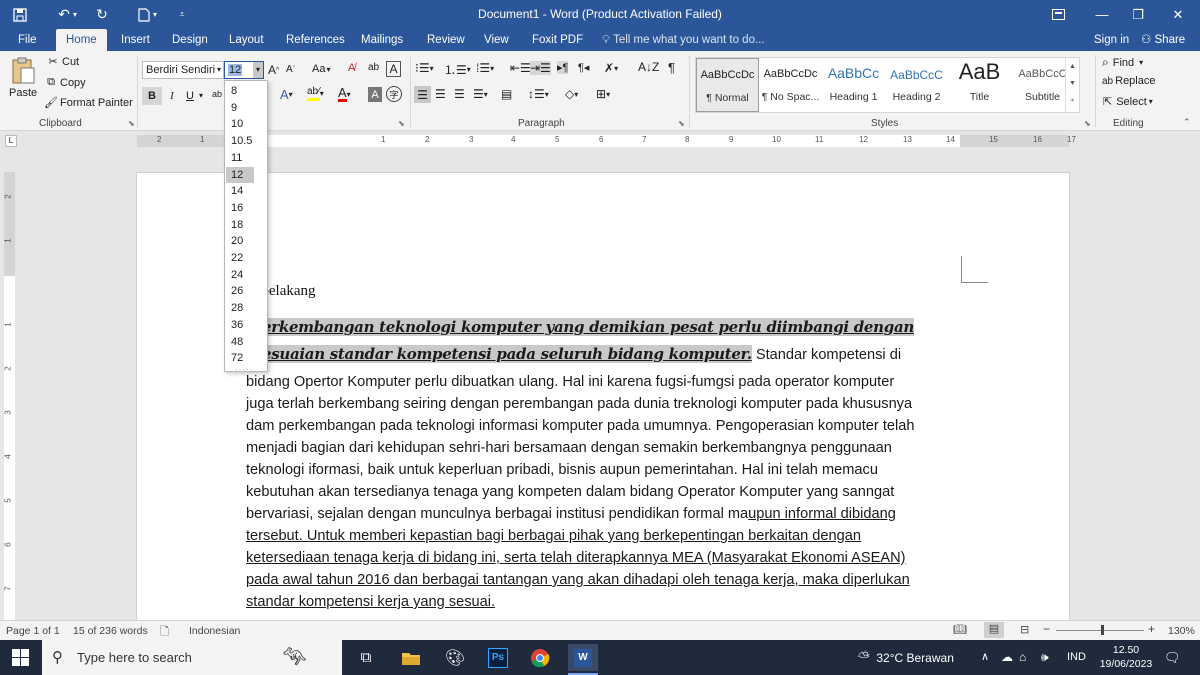  Describe the element at coordinates (214, 631) in the screenshot. I see `language-status: Indonesian` at that location.